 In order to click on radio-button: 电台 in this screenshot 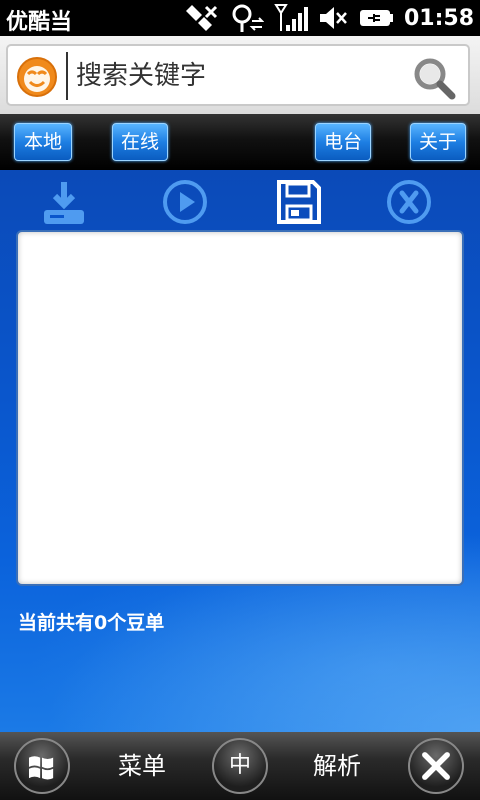, I will do `click(343, 142)`.